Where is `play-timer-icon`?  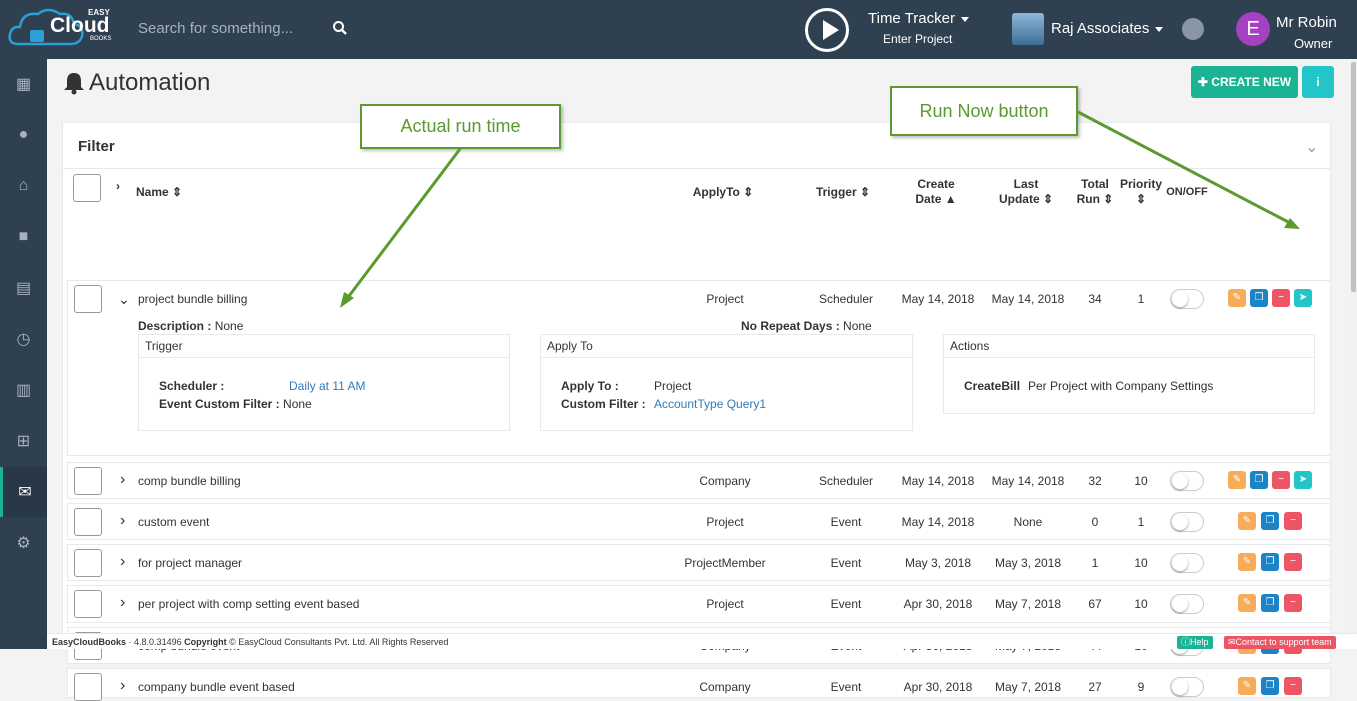 play-timer-icon is located at coordinates (827, 30).